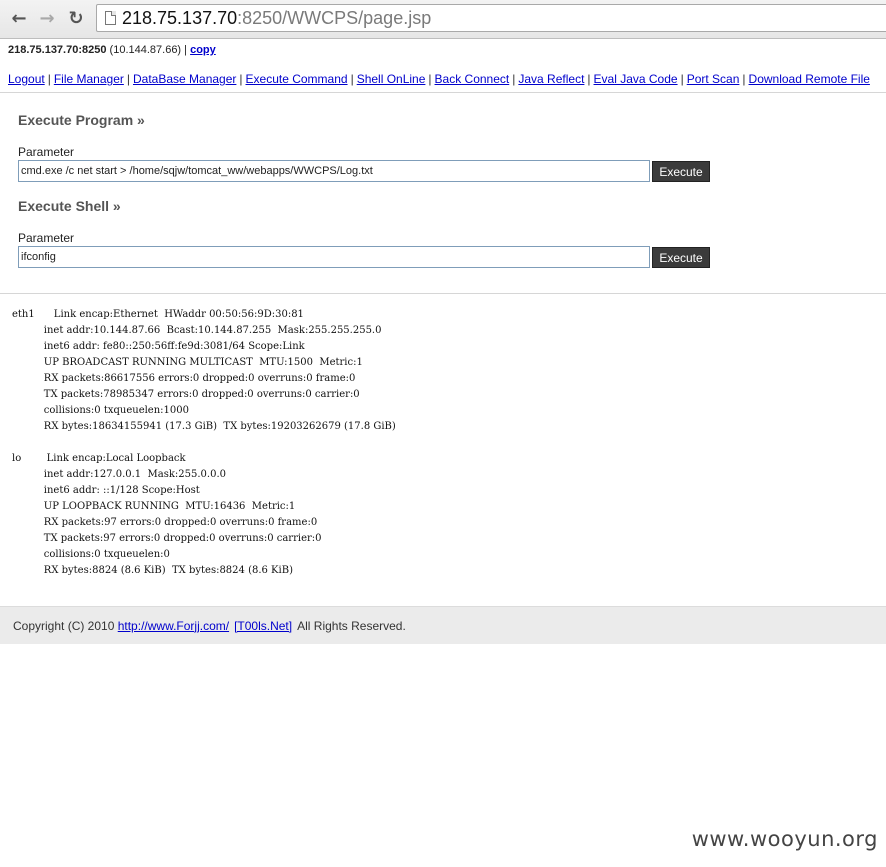 This screenshot has height=867, width=886. I want to click on t00ls-link: [T00ls.Net], so click(263, 626).